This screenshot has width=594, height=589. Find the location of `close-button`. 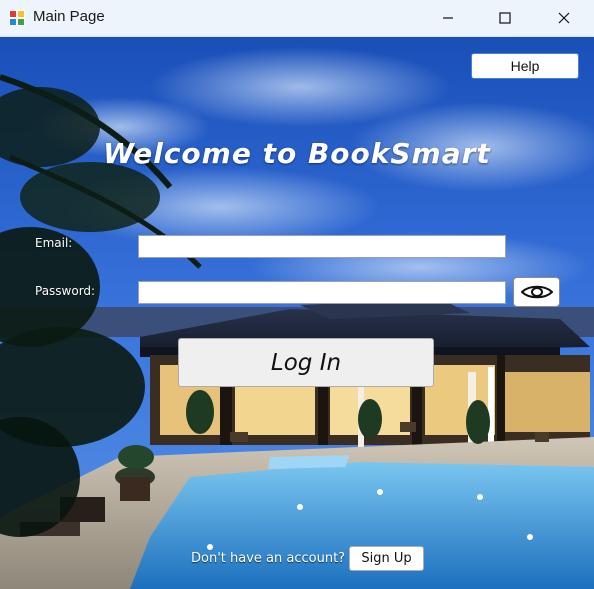

close-button is located at coordinates (564, 18).